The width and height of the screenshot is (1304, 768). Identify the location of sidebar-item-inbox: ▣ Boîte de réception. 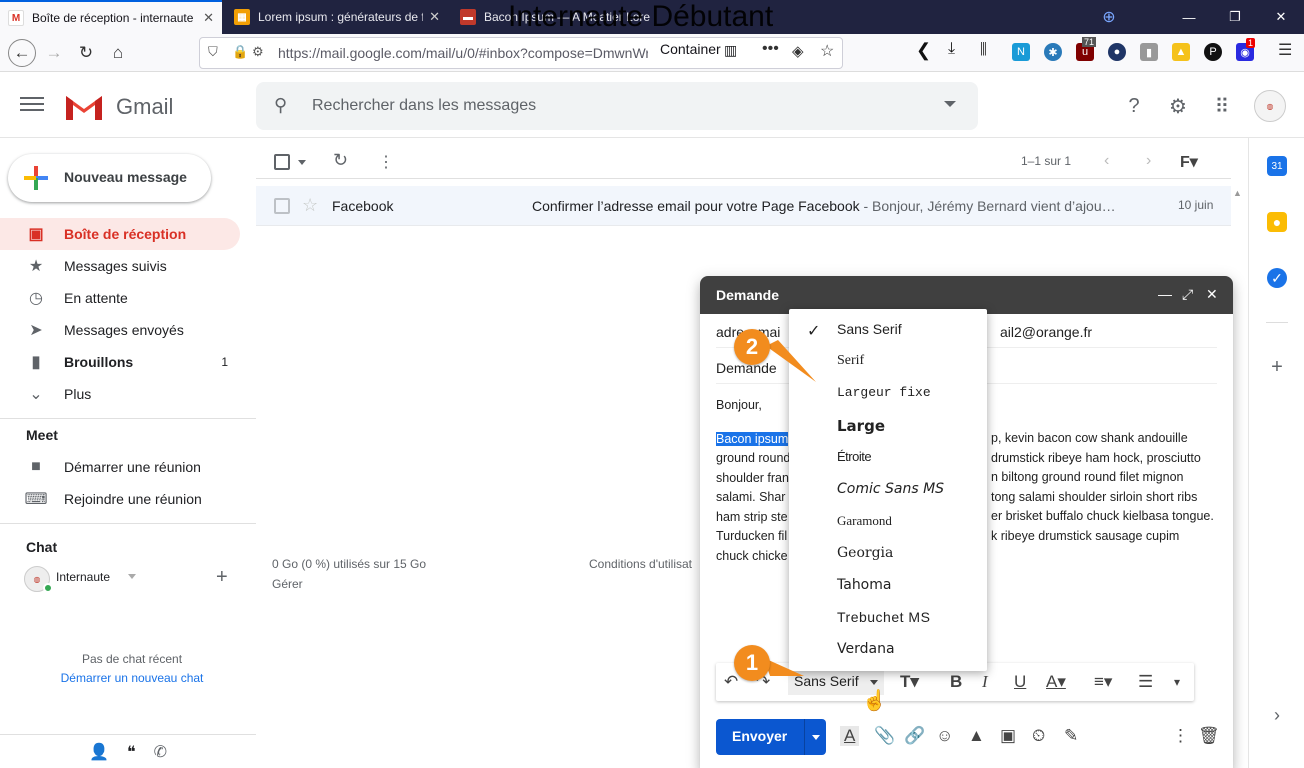
(120, 234).